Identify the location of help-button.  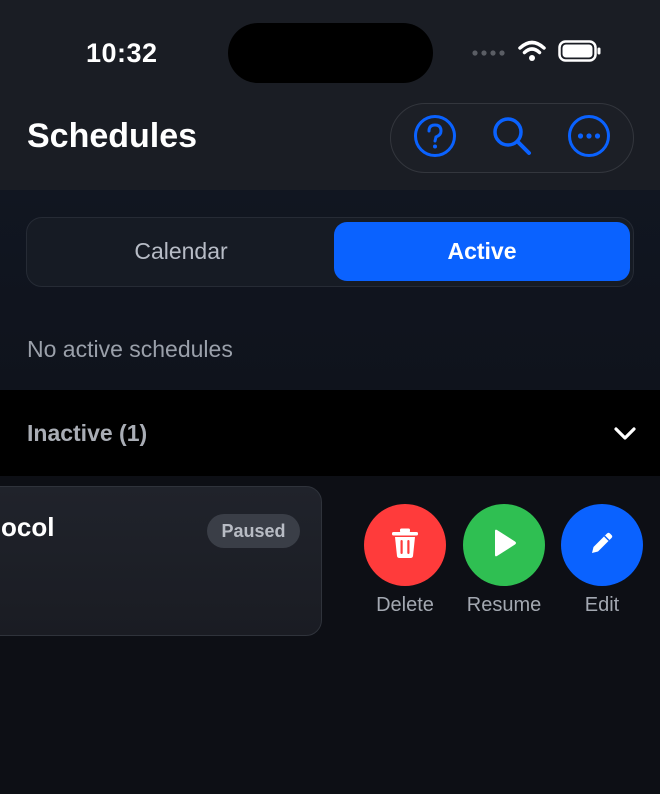
(435, 138).